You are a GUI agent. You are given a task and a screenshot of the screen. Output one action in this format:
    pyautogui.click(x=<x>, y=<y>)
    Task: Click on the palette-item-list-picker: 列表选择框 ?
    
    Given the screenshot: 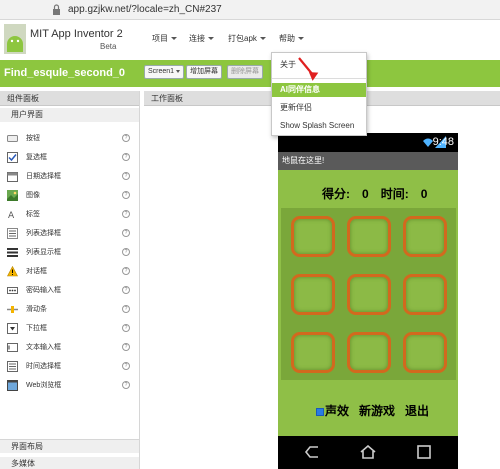 What is the action you would take?
    pyautogui.click(x=69, y=233)
    